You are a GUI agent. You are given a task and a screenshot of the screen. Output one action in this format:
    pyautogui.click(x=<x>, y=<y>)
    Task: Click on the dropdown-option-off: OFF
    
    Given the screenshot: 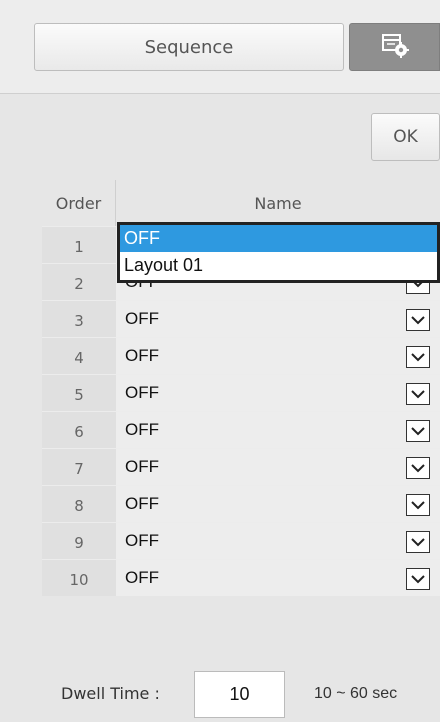 What is the action you would take?
    pyautogui.click(x=278, y=238)
    